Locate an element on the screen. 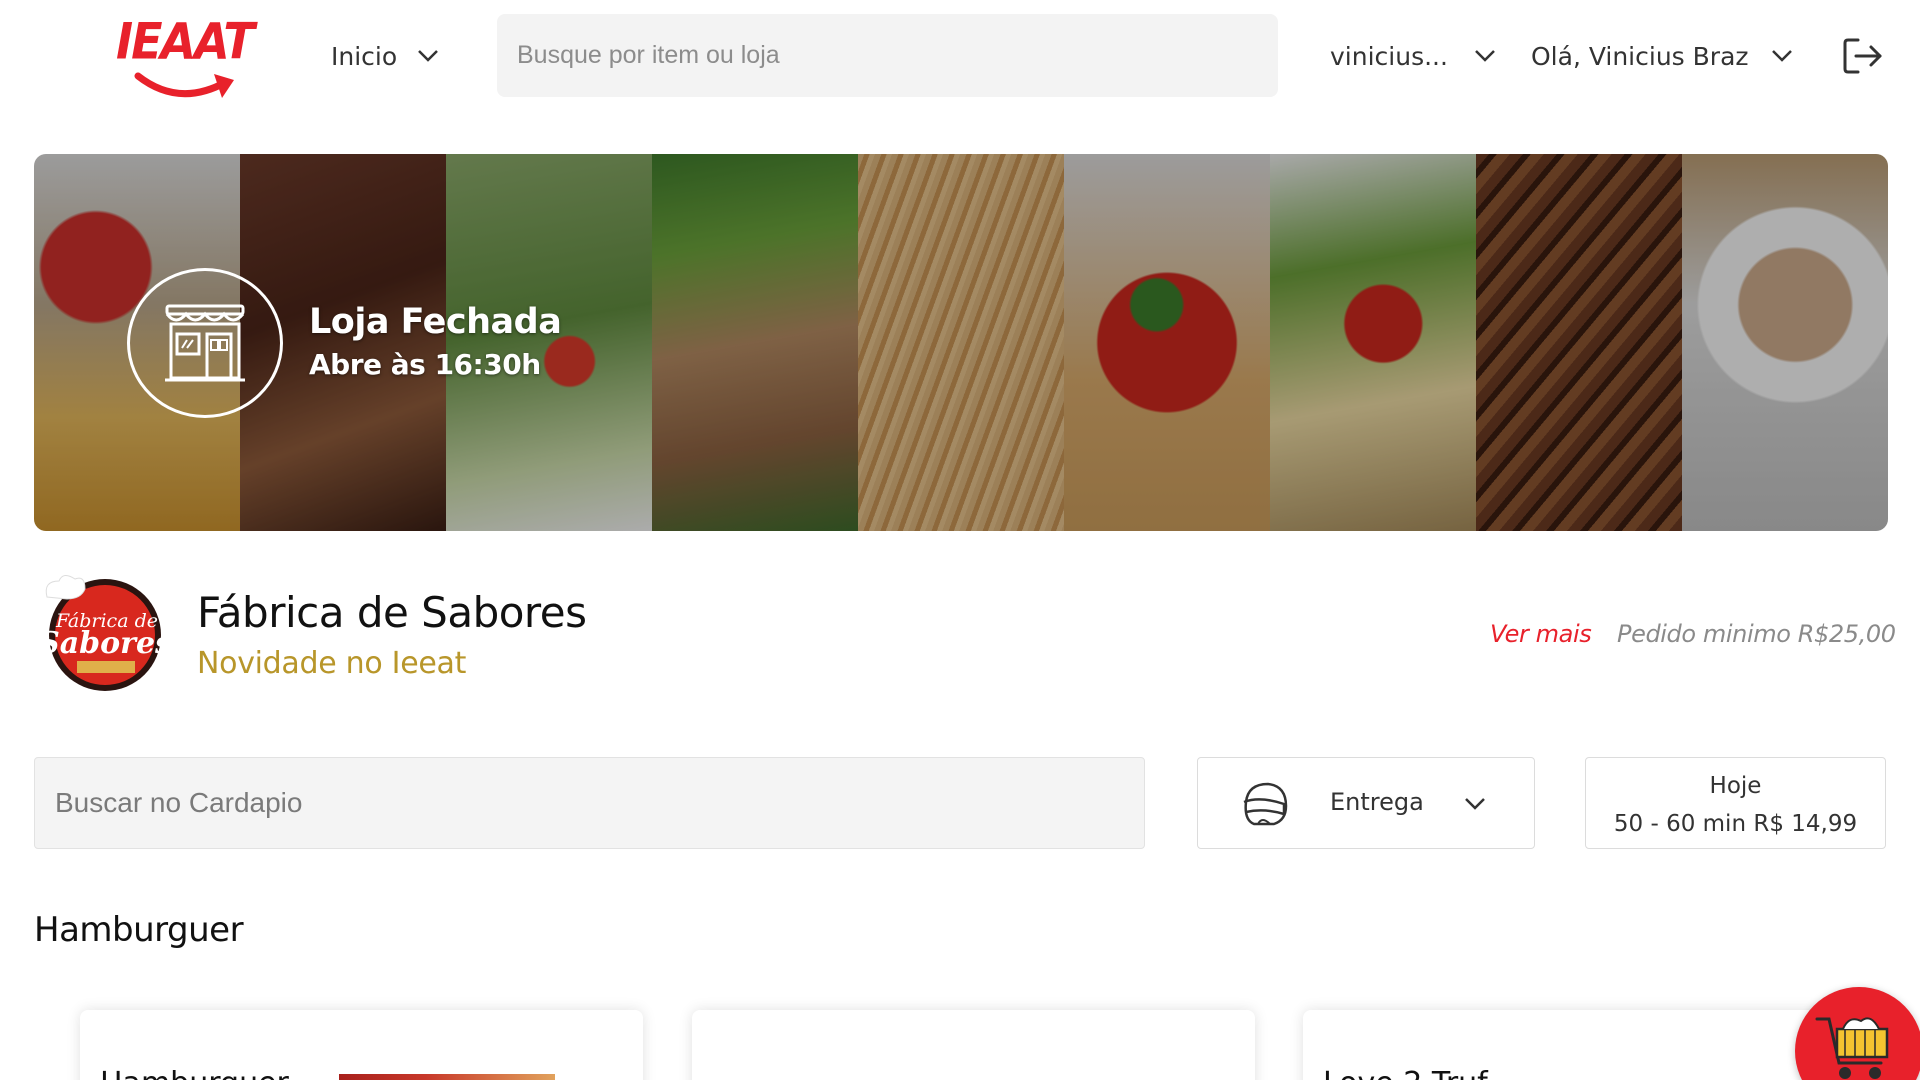  eta-time-fee: 50 - 60 min R$ 14,99 is located at coordinates (1735, 824).